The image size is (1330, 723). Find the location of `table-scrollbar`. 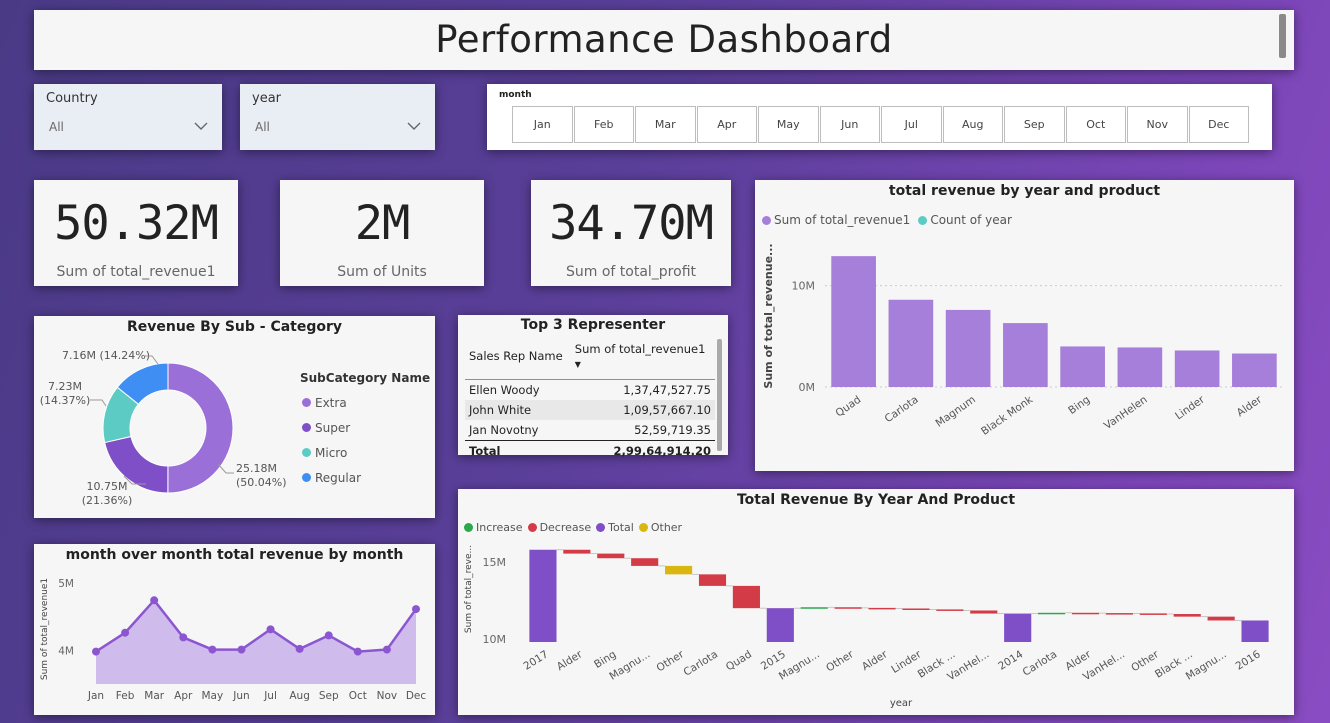

table-scrollbar is located at coordinates (719, 395).